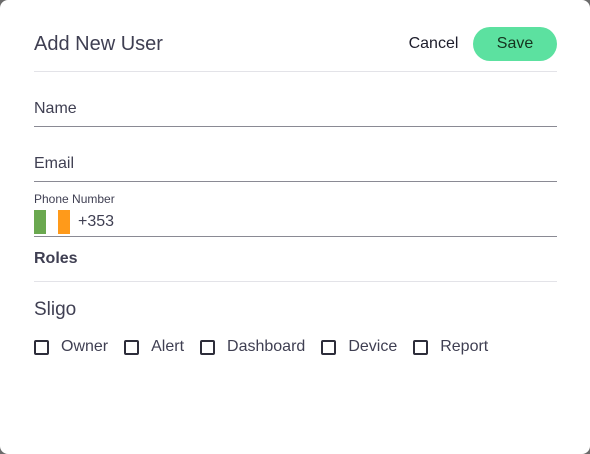 The image size is (590, 454). What do you see at coordinates (515, 44) in the screenshot?
I see `save-button: Save` at bounding box center [515, 44].